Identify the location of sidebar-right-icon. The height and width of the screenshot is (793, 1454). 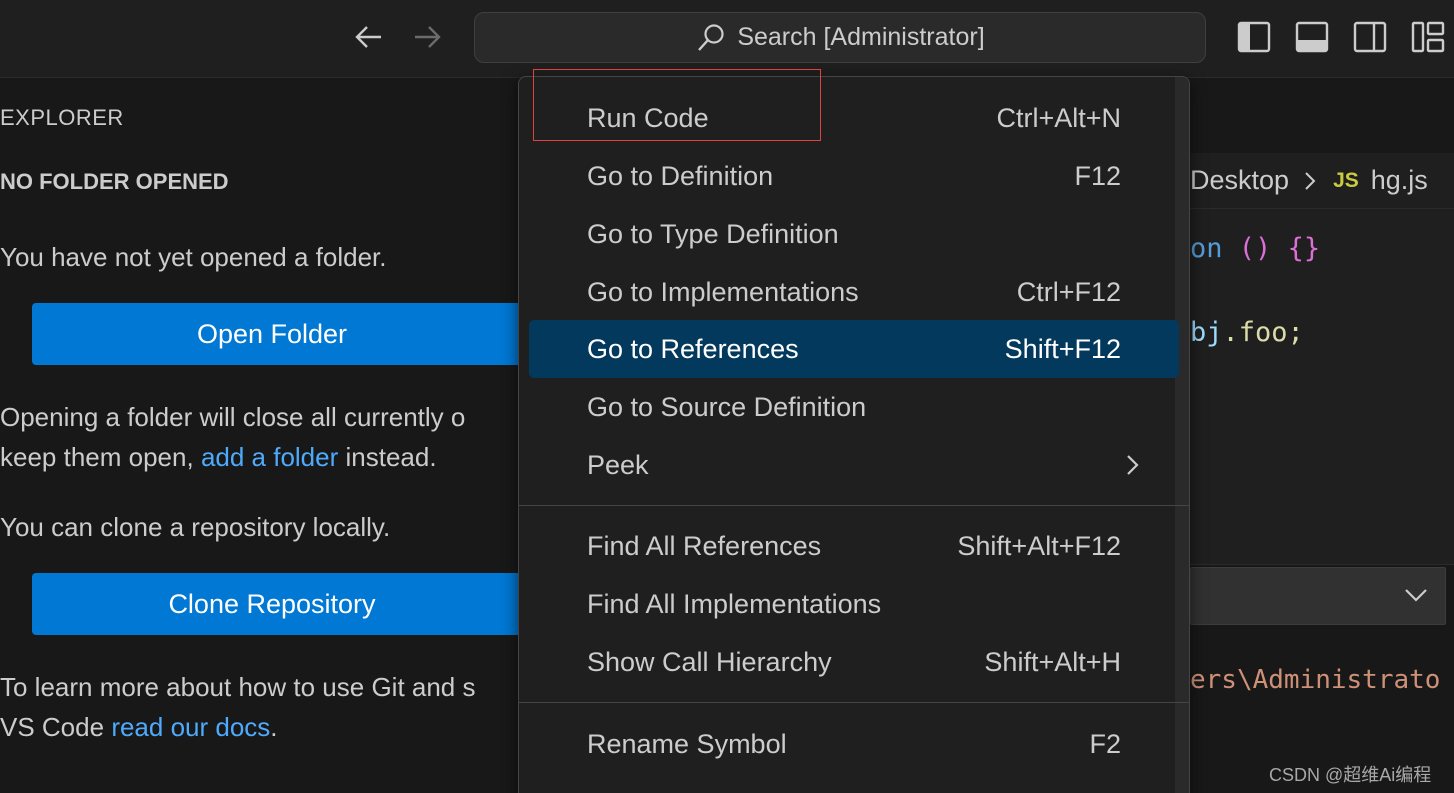
(1370, 37).